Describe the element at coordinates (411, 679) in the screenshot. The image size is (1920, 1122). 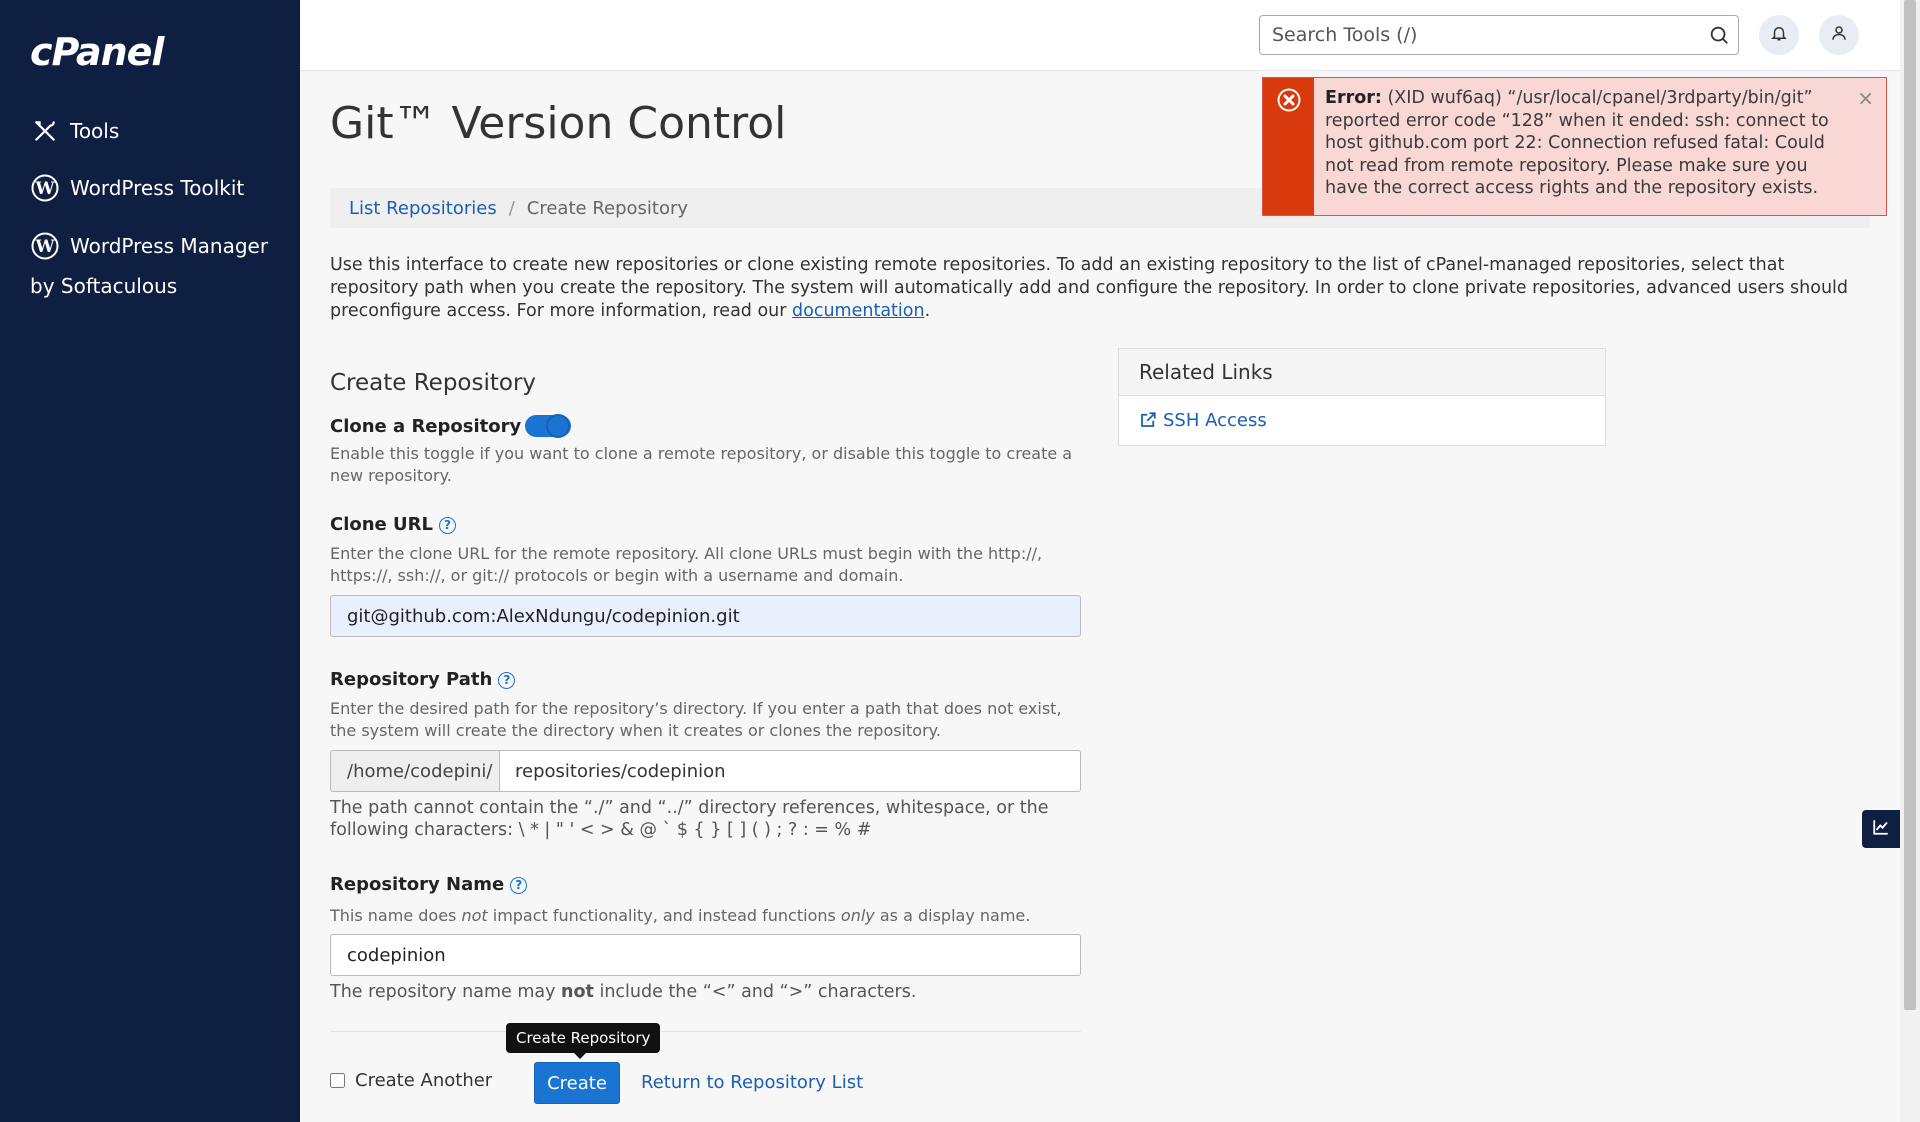
I see `repository-path-label: Repository Path` at that location.